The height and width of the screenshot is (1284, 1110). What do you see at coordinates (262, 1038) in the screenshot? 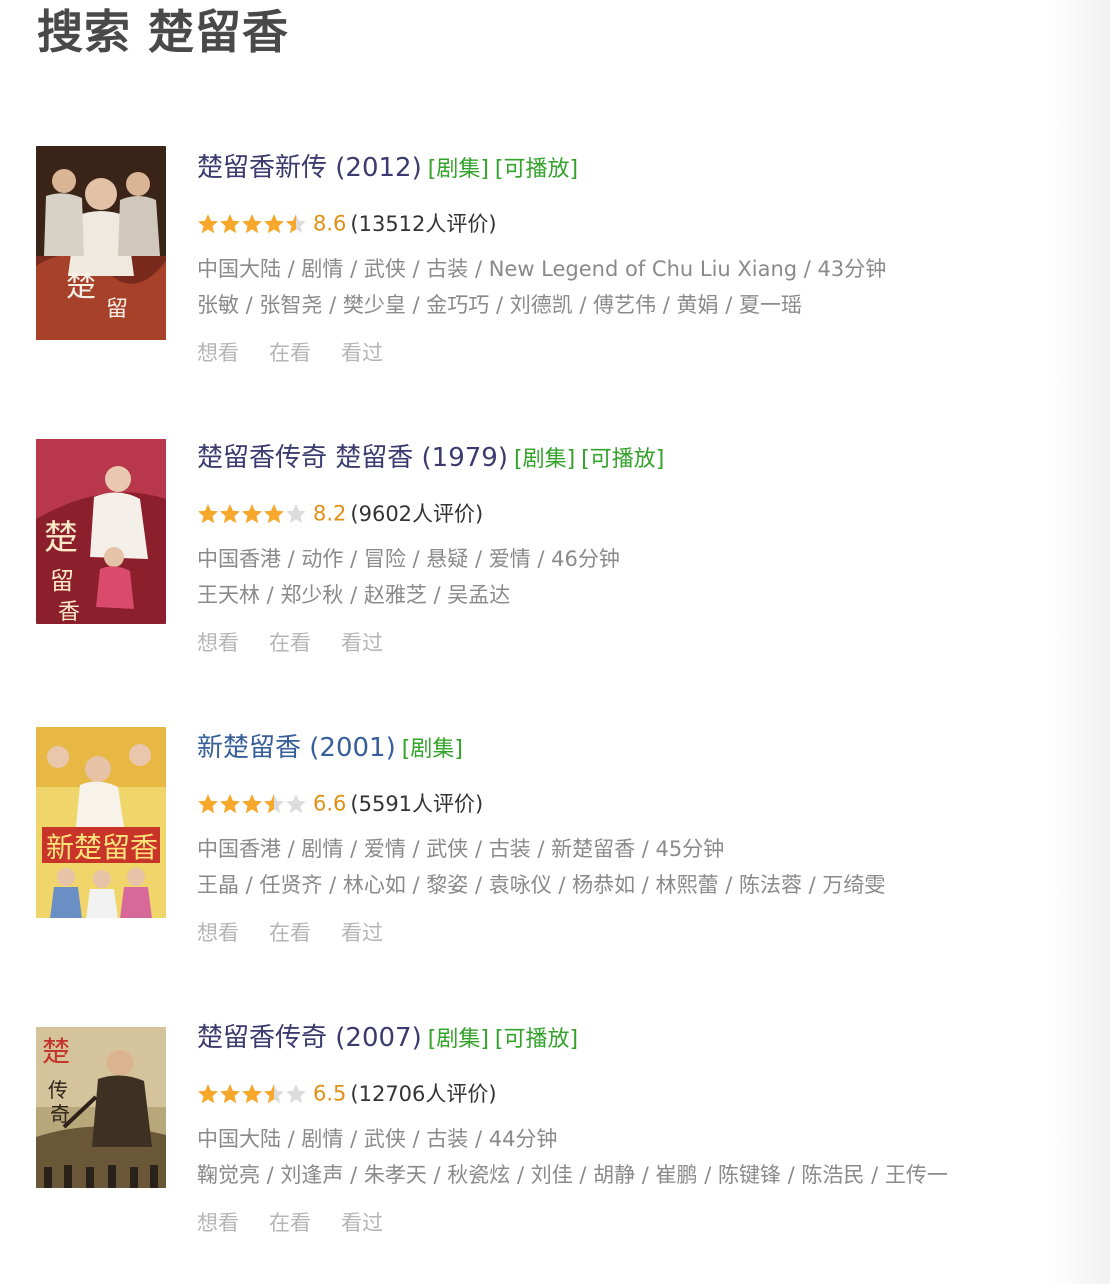
I see `result-title: 楚留香传奇` at bounding box center [262, 1038].